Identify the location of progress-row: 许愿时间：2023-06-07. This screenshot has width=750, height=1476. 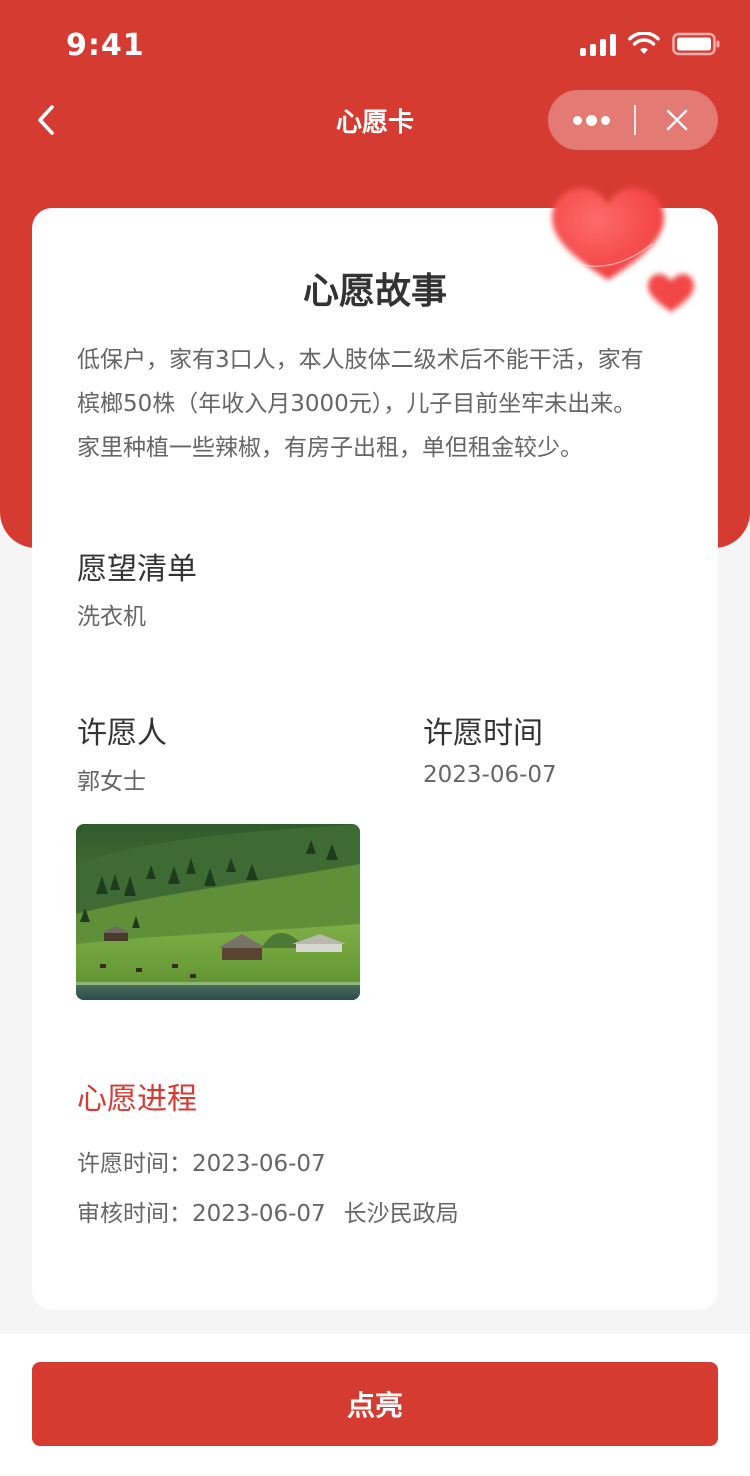
(201, 1161).